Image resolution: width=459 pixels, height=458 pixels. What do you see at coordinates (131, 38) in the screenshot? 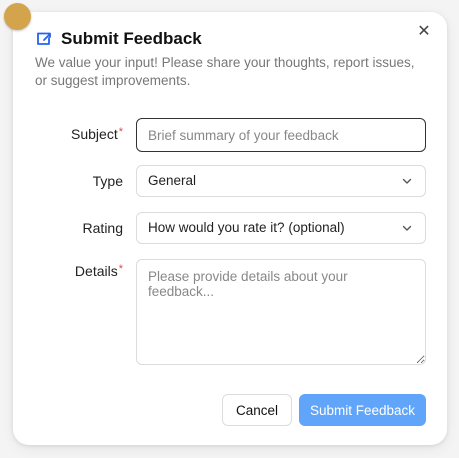
I see `dialog-title: Submit Feedback` at bounding box center [131, 38].